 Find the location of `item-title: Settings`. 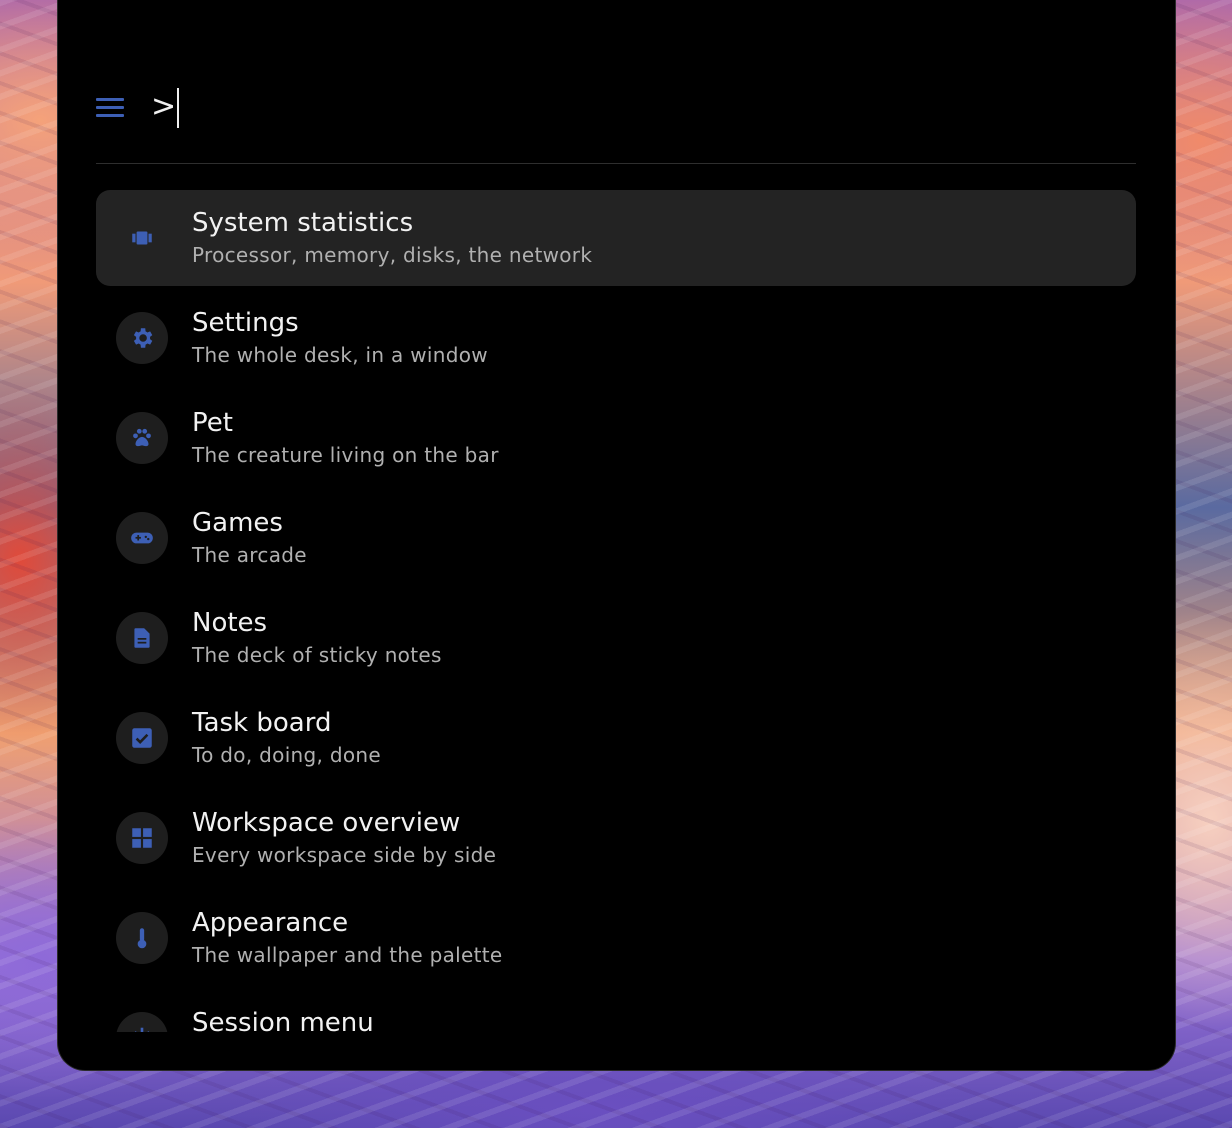

item-title: Settings is located at coordinates (245, 323).